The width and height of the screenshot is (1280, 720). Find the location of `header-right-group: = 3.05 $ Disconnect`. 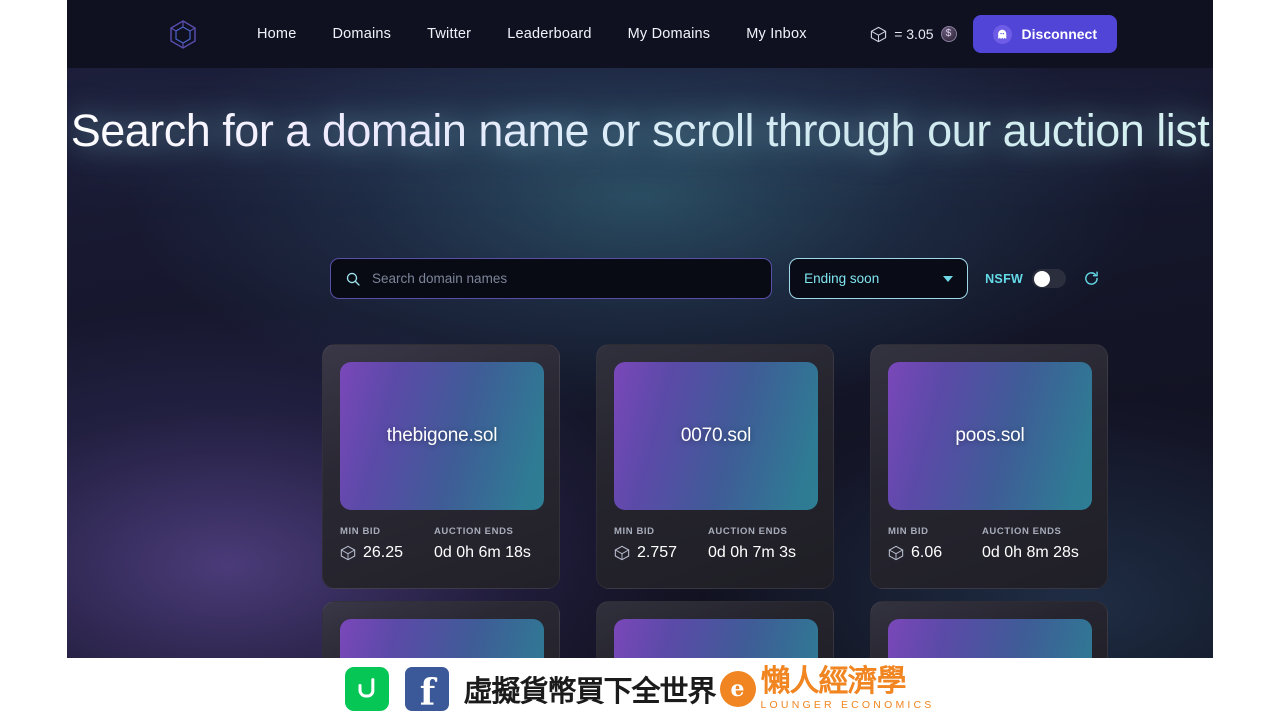

header-right-group: = 3.05 $ Disconnect is located at coordinates (993, 34).